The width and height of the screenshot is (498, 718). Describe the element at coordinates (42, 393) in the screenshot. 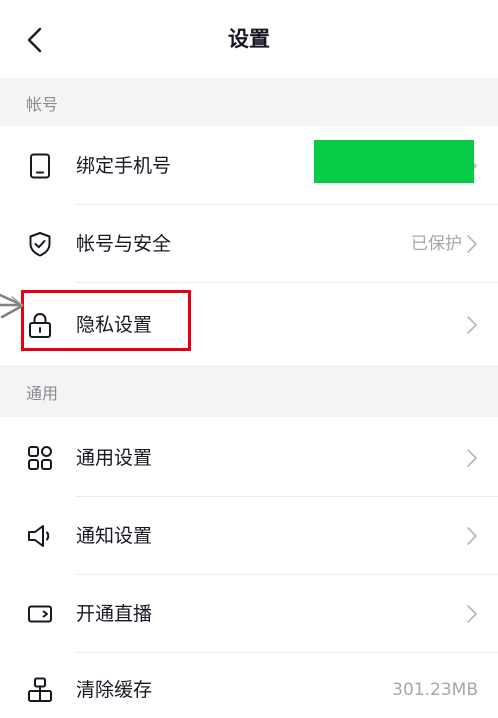

I see `section-header-label: 通用` at that location.